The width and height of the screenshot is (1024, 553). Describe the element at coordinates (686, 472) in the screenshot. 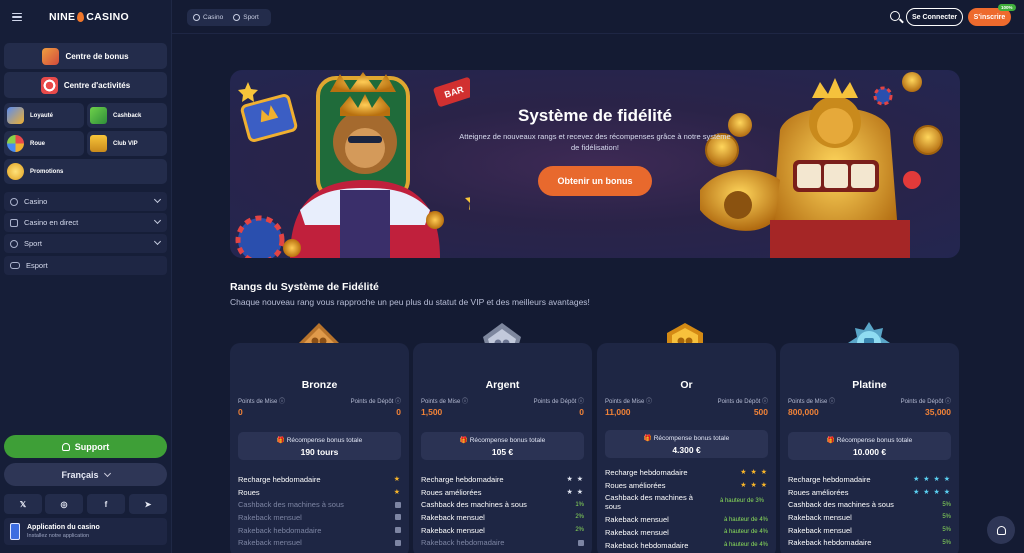

I see `feature-row: Recharge hebdomadaire ★ ★ ★` at that location.